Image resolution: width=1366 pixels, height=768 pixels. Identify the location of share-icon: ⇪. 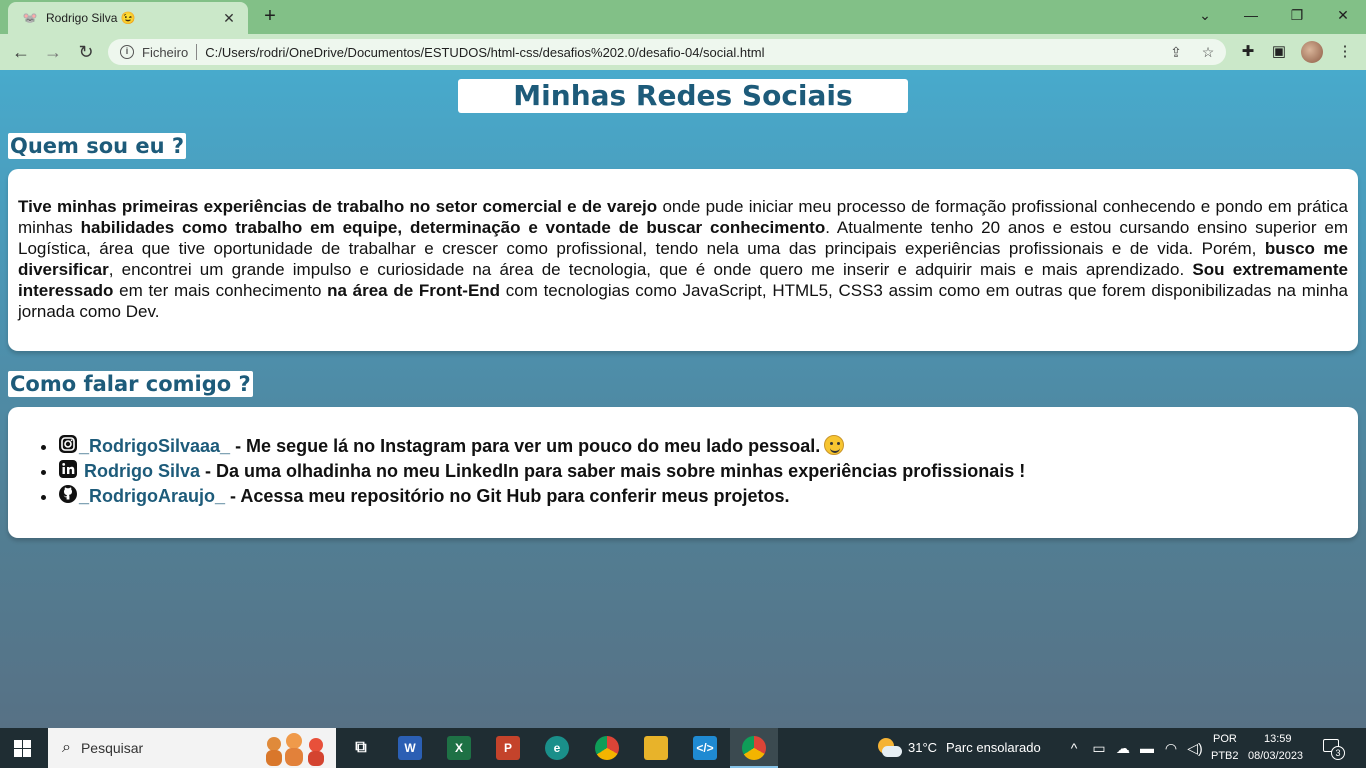
(1176, 52).